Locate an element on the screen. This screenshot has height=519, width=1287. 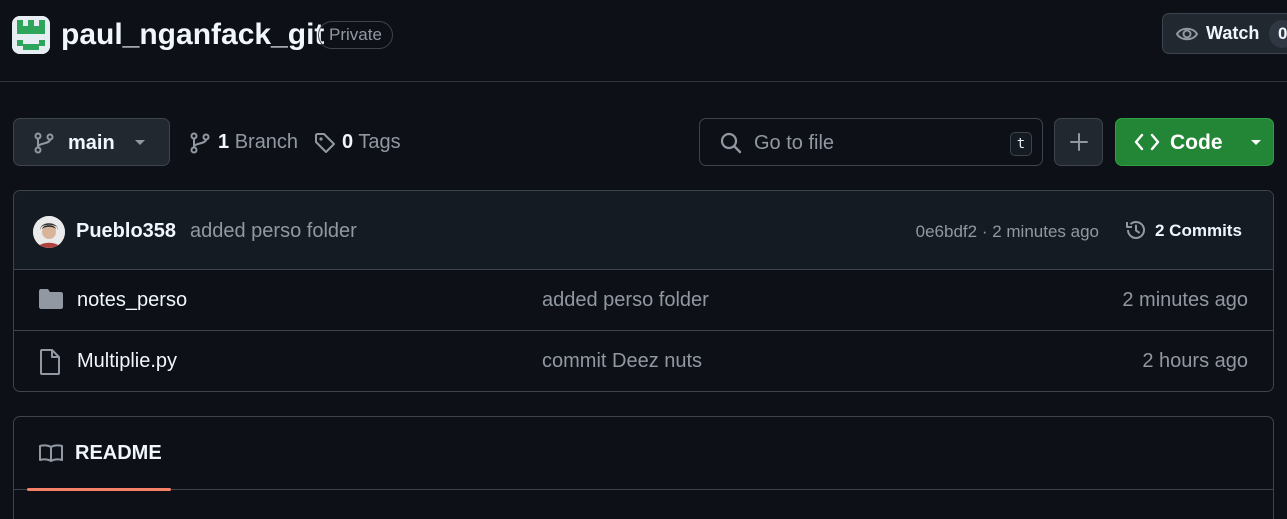
tag-label: Tags is located at coordinates (379, 142).